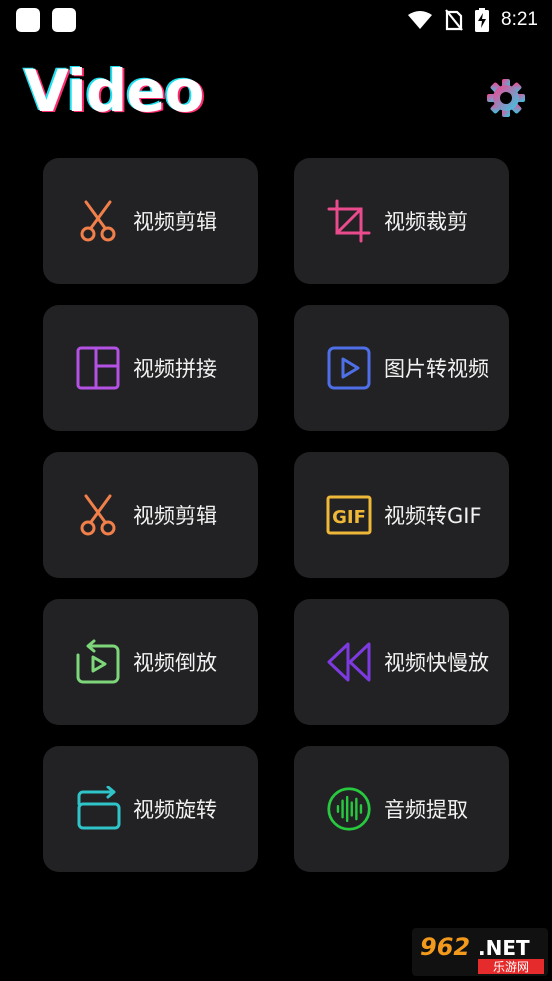  Describe the element at coordinates (276, 20) in the screenshot. I see `status-bar: 8:21` at that location.